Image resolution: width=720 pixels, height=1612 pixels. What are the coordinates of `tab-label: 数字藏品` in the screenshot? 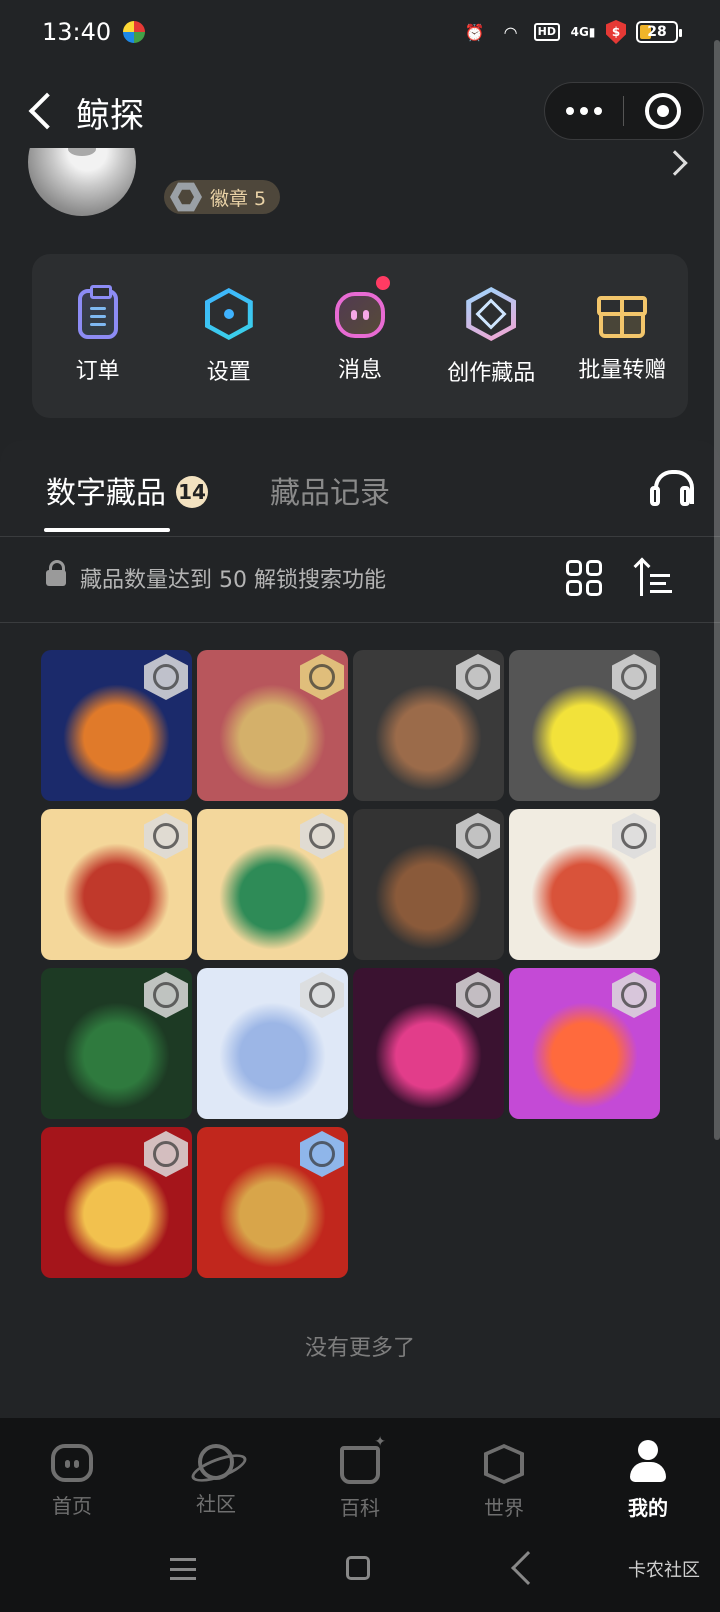 It's located at (106, 493).